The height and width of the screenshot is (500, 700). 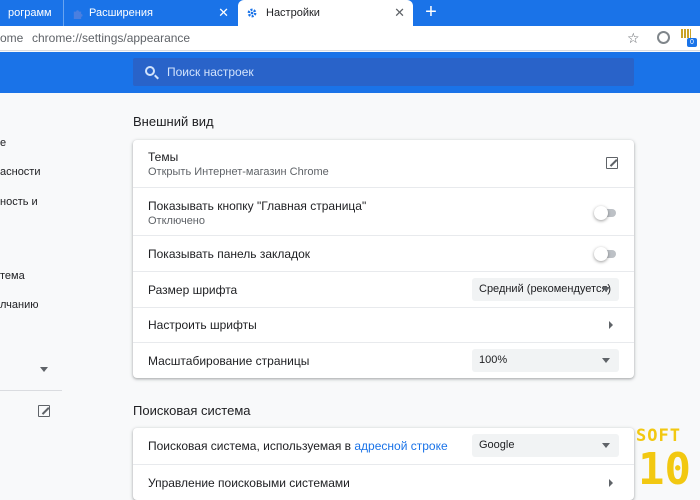 I want to click on select-value: 100%, so click(x=493, y=360).